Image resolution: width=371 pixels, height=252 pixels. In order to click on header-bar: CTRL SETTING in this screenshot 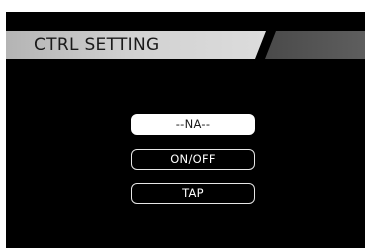, I will do `click(185, 45)`.